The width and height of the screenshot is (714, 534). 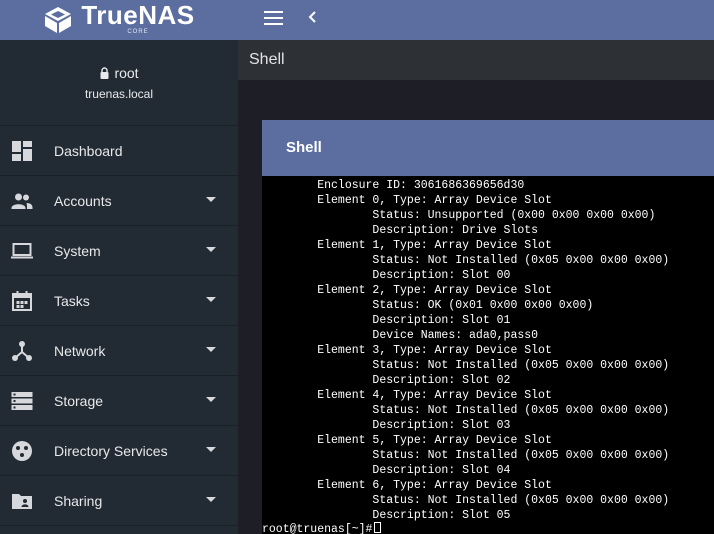 I want to click on terminal-prompt: root@truenas[~]#, so click(x=317, y=528).